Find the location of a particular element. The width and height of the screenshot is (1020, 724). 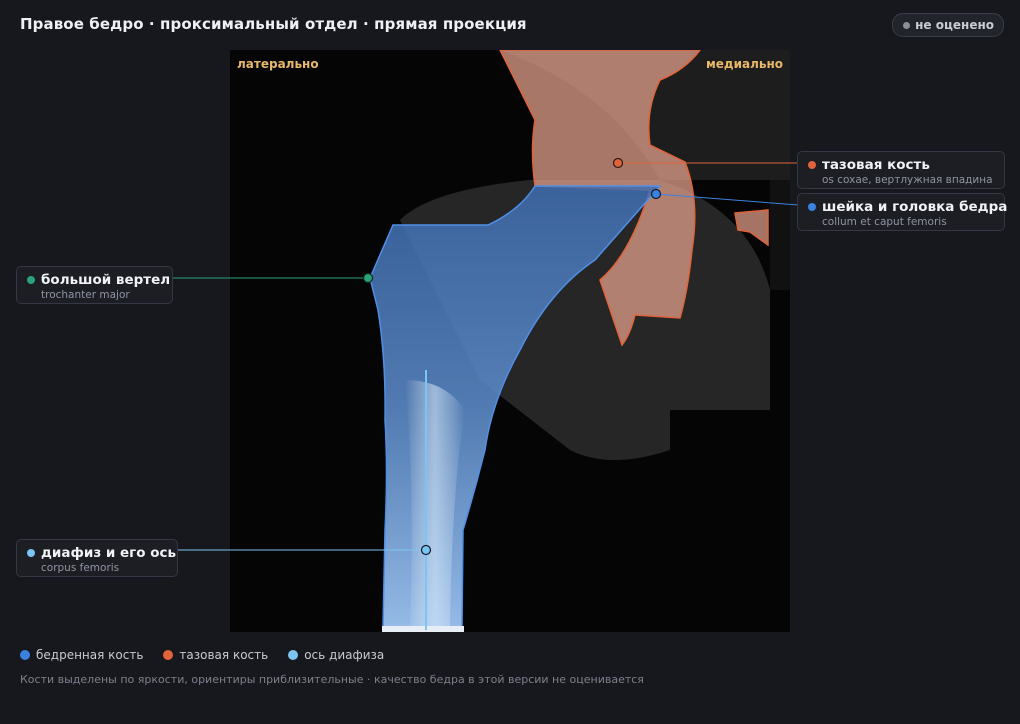

label-card-shaft: диафиз и его ось corpus femoris is located at coordinates (97, 558).